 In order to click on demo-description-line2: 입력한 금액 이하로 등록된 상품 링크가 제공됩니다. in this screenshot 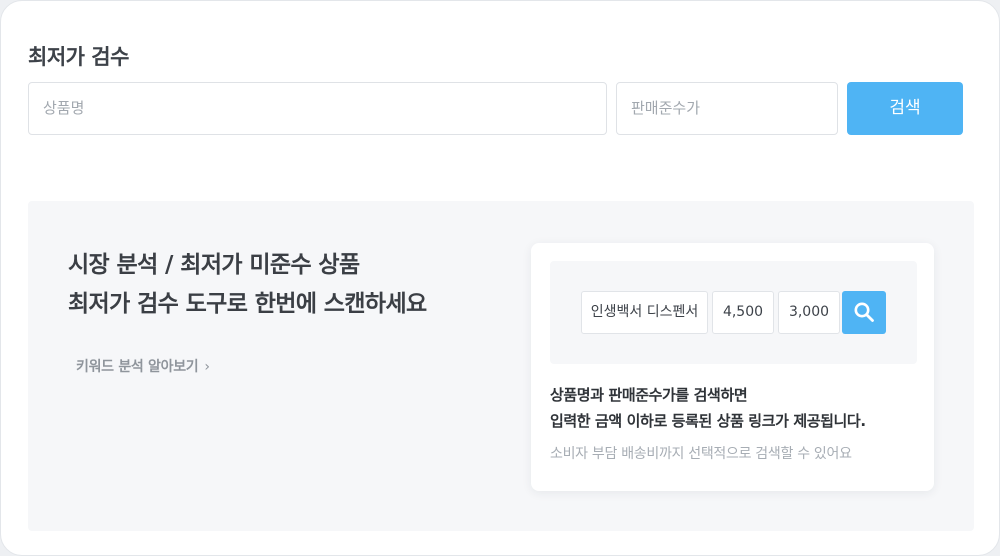, I will do `click(708, 421)`.